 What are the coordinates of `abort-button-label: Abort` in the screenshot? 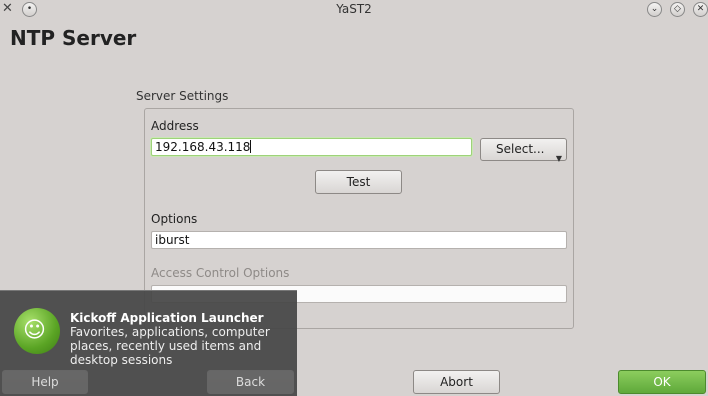 It's located at (456, 382).